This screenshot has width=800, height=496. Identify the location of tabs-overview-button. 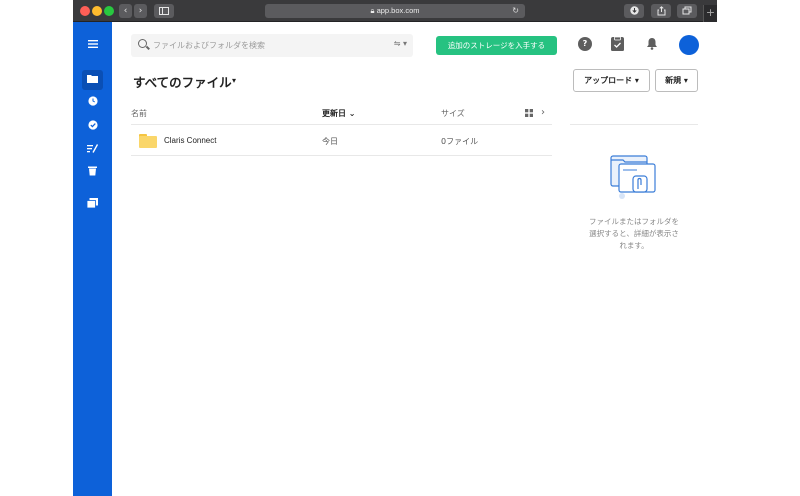
(687, 11).